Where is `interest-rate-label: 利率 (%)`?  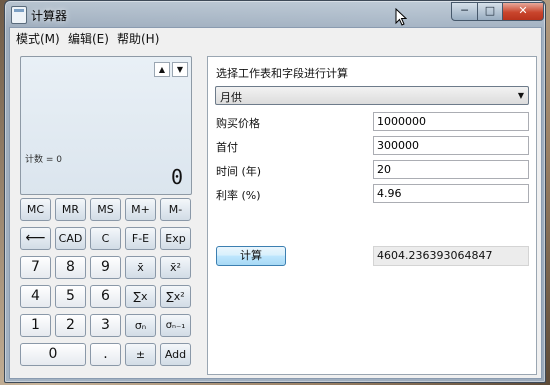
interest-rate-label: 利率 (%) is located at coordinates (238, 195).